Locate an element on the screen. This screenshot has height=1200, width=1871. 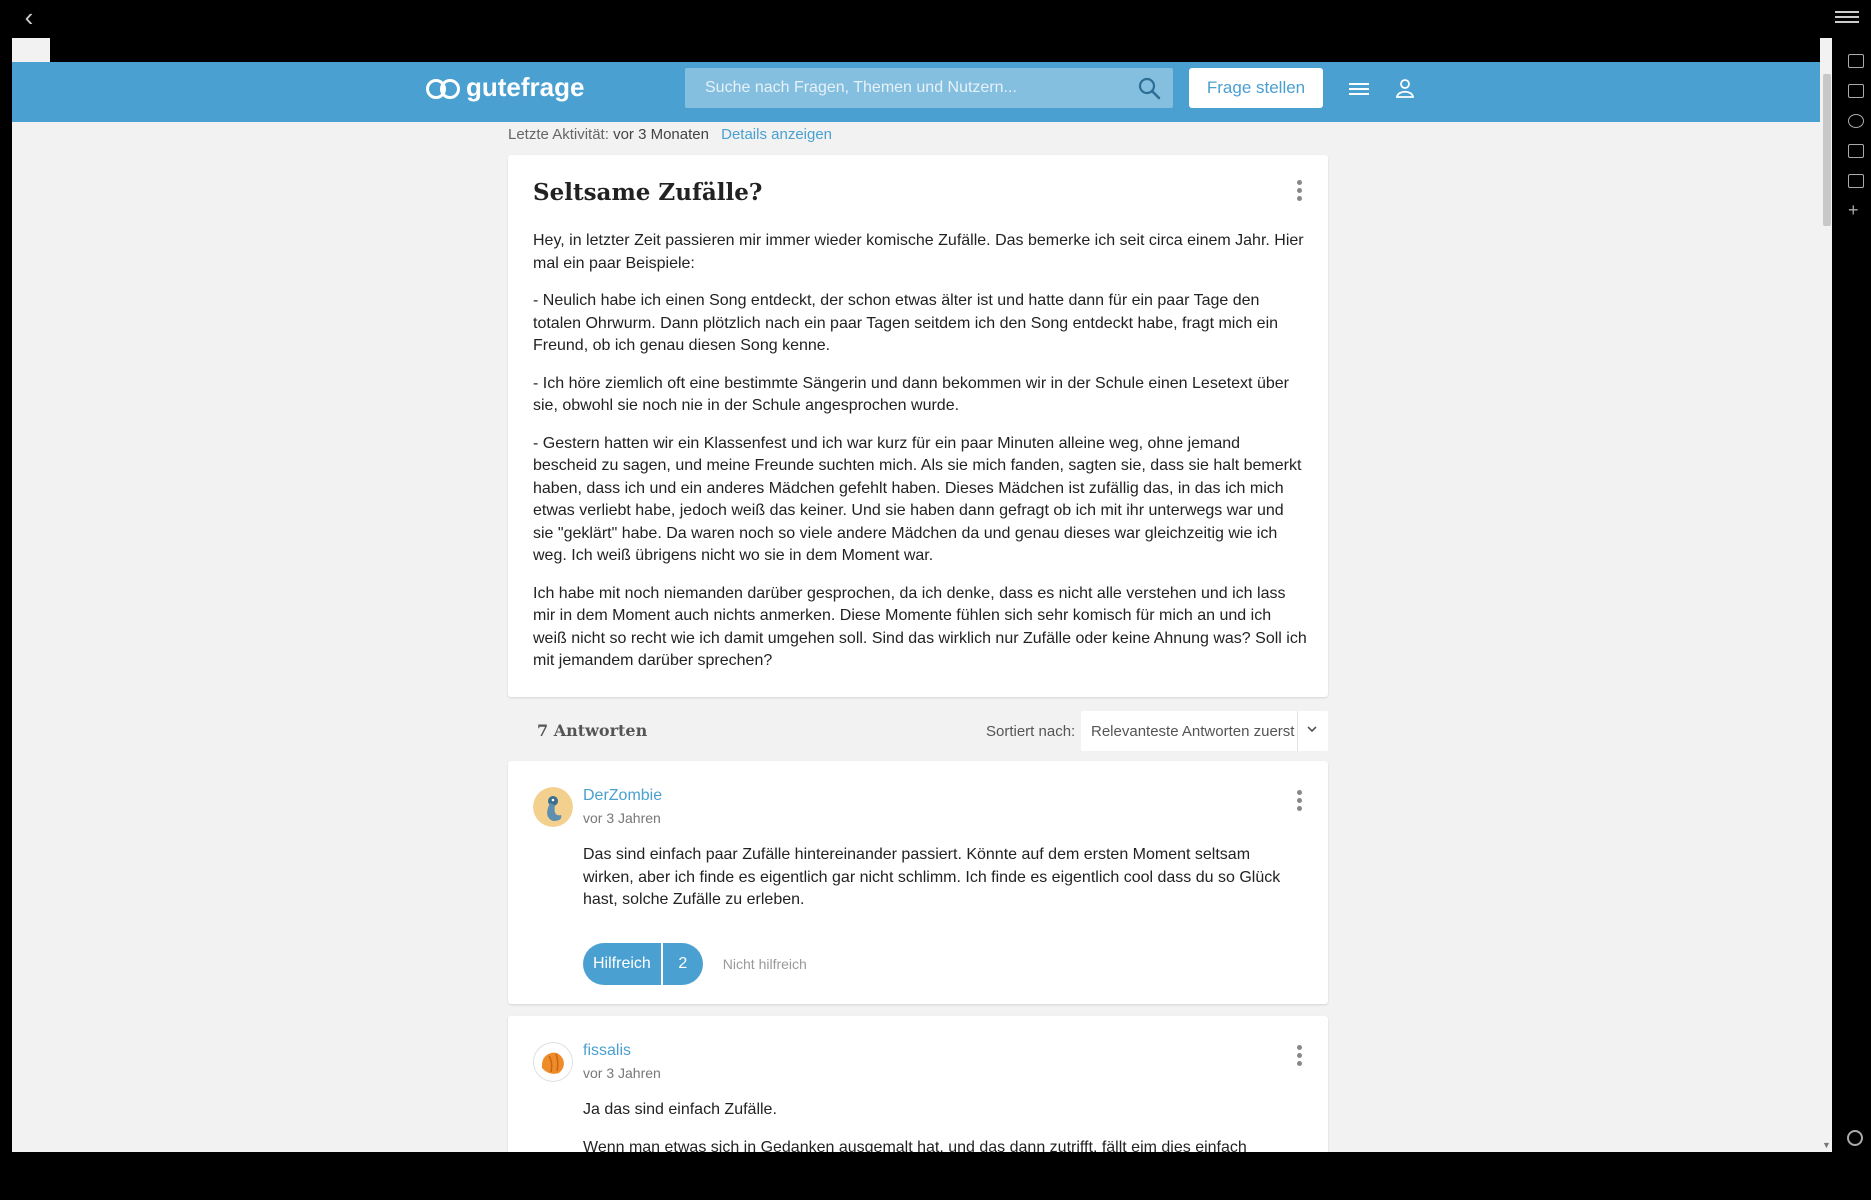
details-link: Details anzeigen is located at coordinates (776, 134).